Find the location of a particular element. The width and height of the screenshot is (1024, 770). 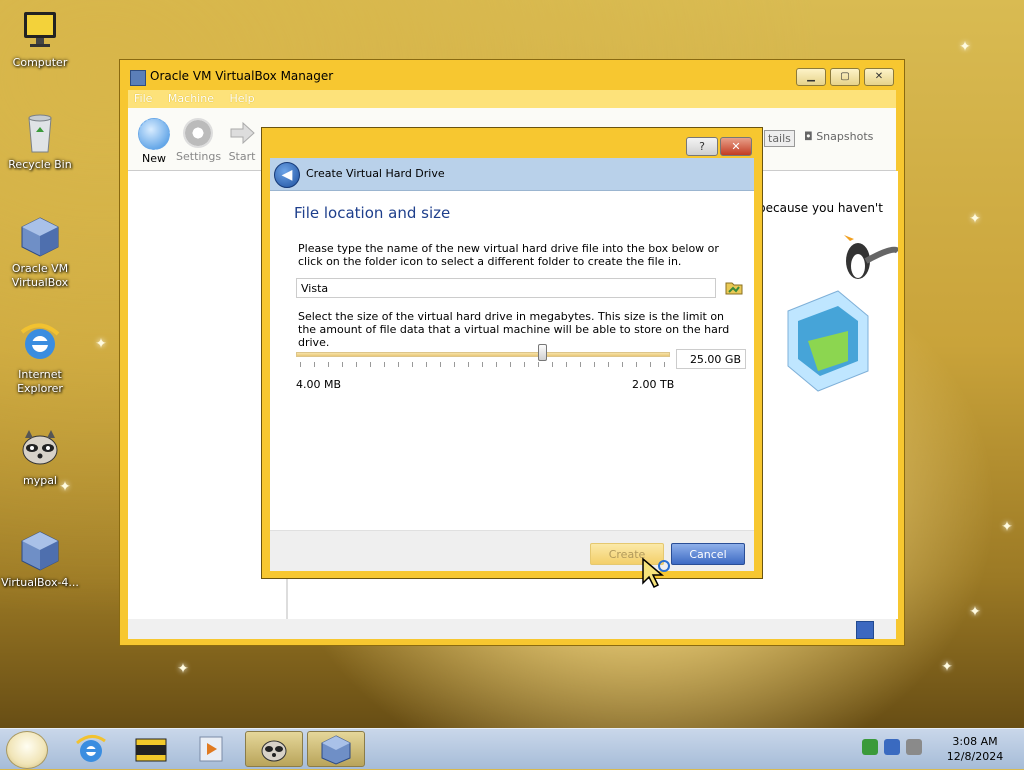

new-label: New is located at coordinates (154, 158).